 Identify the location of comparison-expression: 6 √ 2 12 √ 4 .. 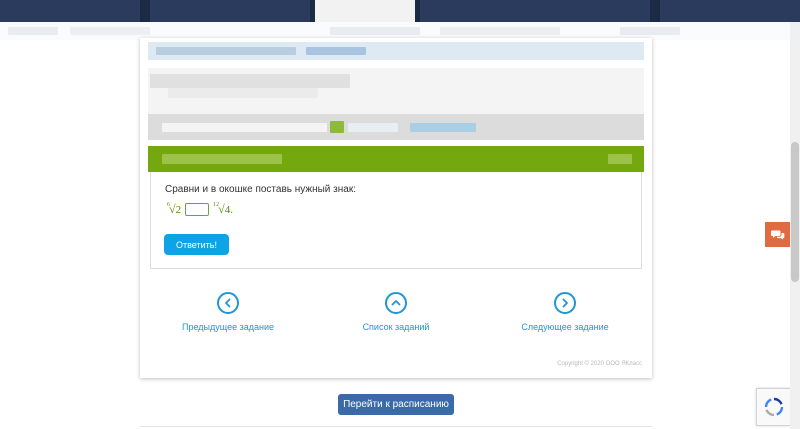
(200, 209).